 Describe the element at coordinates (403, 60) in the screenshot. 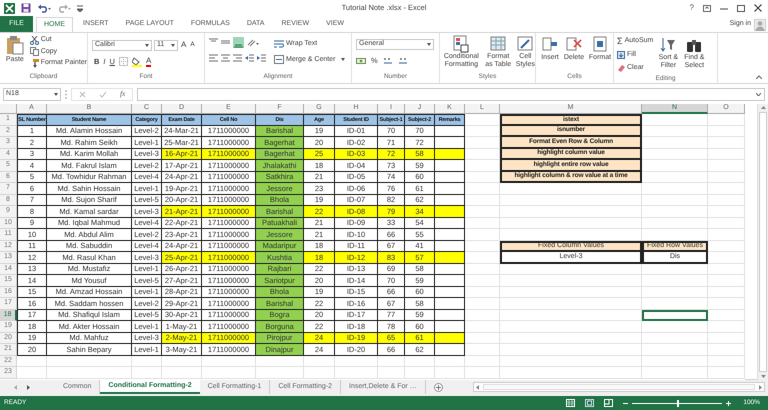

I see `decrease-decimal-icon` at that location.